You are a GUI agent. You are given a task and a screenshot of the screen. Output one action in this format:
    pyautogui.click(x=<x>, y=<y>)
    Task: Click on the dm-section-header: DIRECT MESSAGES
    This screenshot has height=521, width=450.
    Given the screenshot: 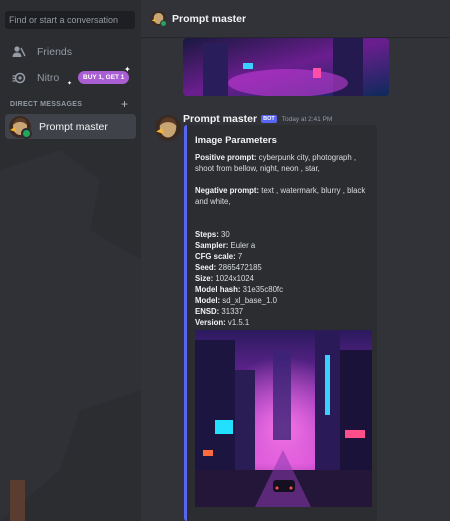 What is the action you would take?
    pyautogui.click(x=46, y=104)
    